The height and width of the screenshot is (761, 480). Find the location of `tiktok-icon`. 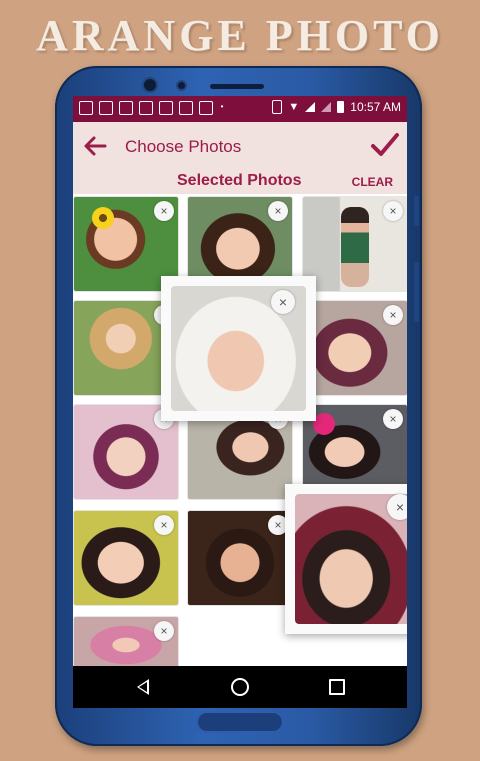

tiktok-icon is located at coordinates (166, 108).